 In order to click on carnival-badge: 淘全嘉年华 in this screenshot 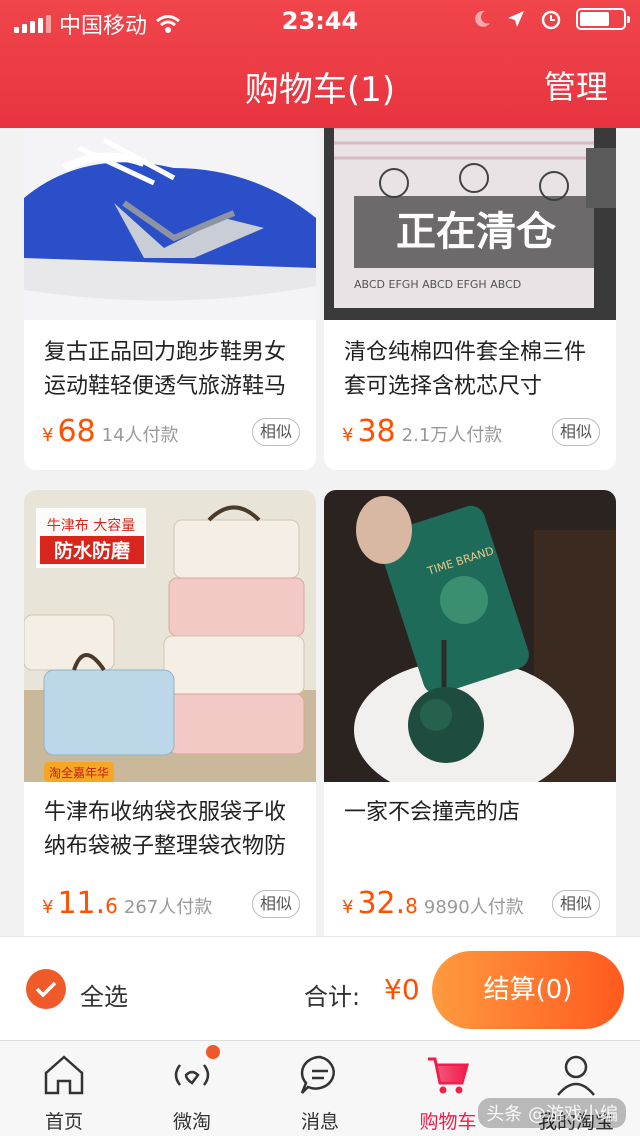, I will do `click(79, 772)`.